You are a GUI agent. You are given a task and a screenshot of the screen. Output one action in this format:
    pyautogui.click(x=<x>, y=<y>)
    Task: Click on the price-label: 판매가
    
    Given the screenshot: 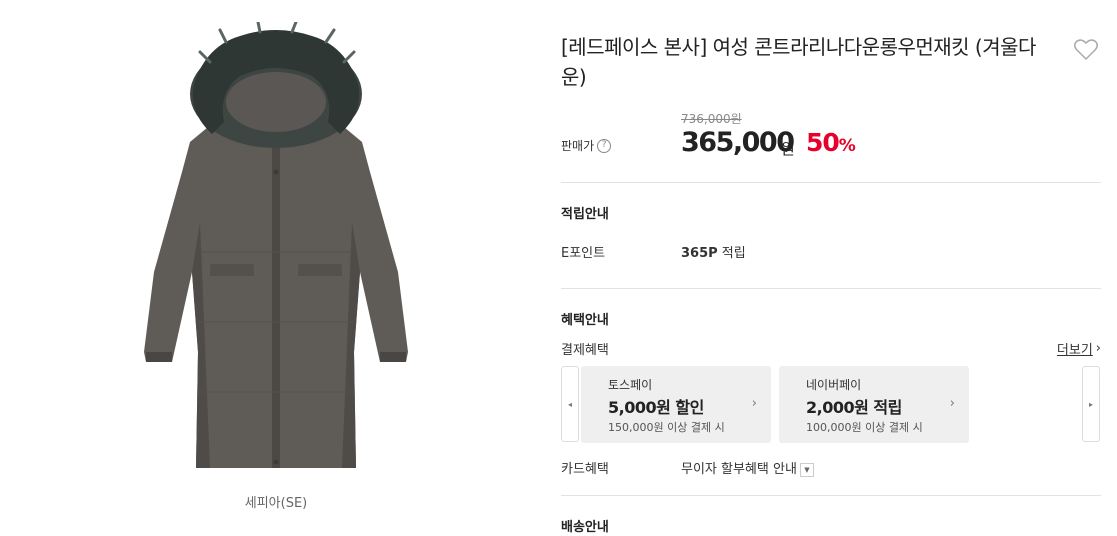 What is the action you would take?
    pyautogui.click(x=578, y=146)
    